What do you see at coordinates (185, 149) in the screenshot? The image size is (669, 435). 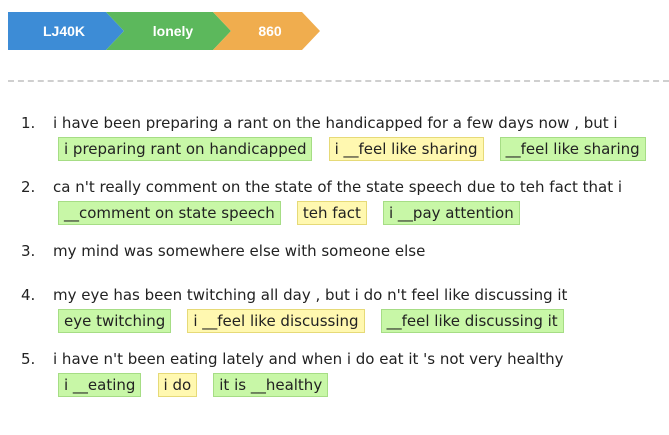 I see `keyword-tag: i preparing rant on handicapped` at bounding box center [185, 149].